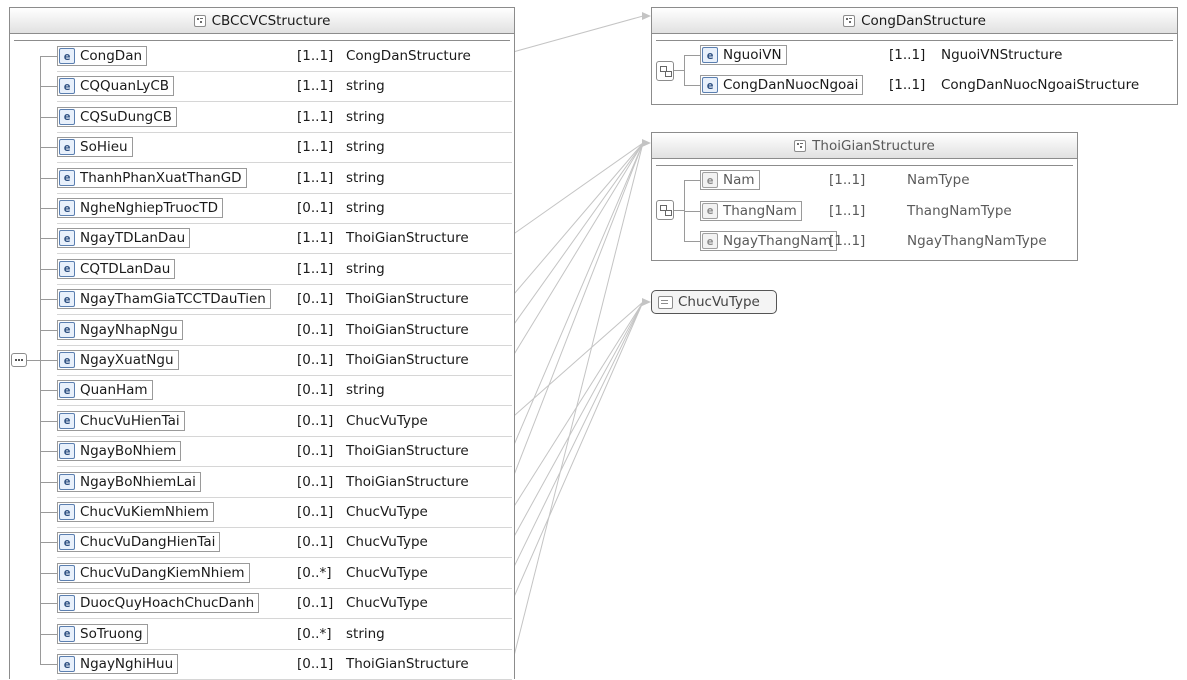 This screenshot has width=1187, height=680. What do you see at coordinates (152, 177) in the screenshot?
I see `element-node: e ThanhPhanXuatThanGD` at bounding box center [152, 177].